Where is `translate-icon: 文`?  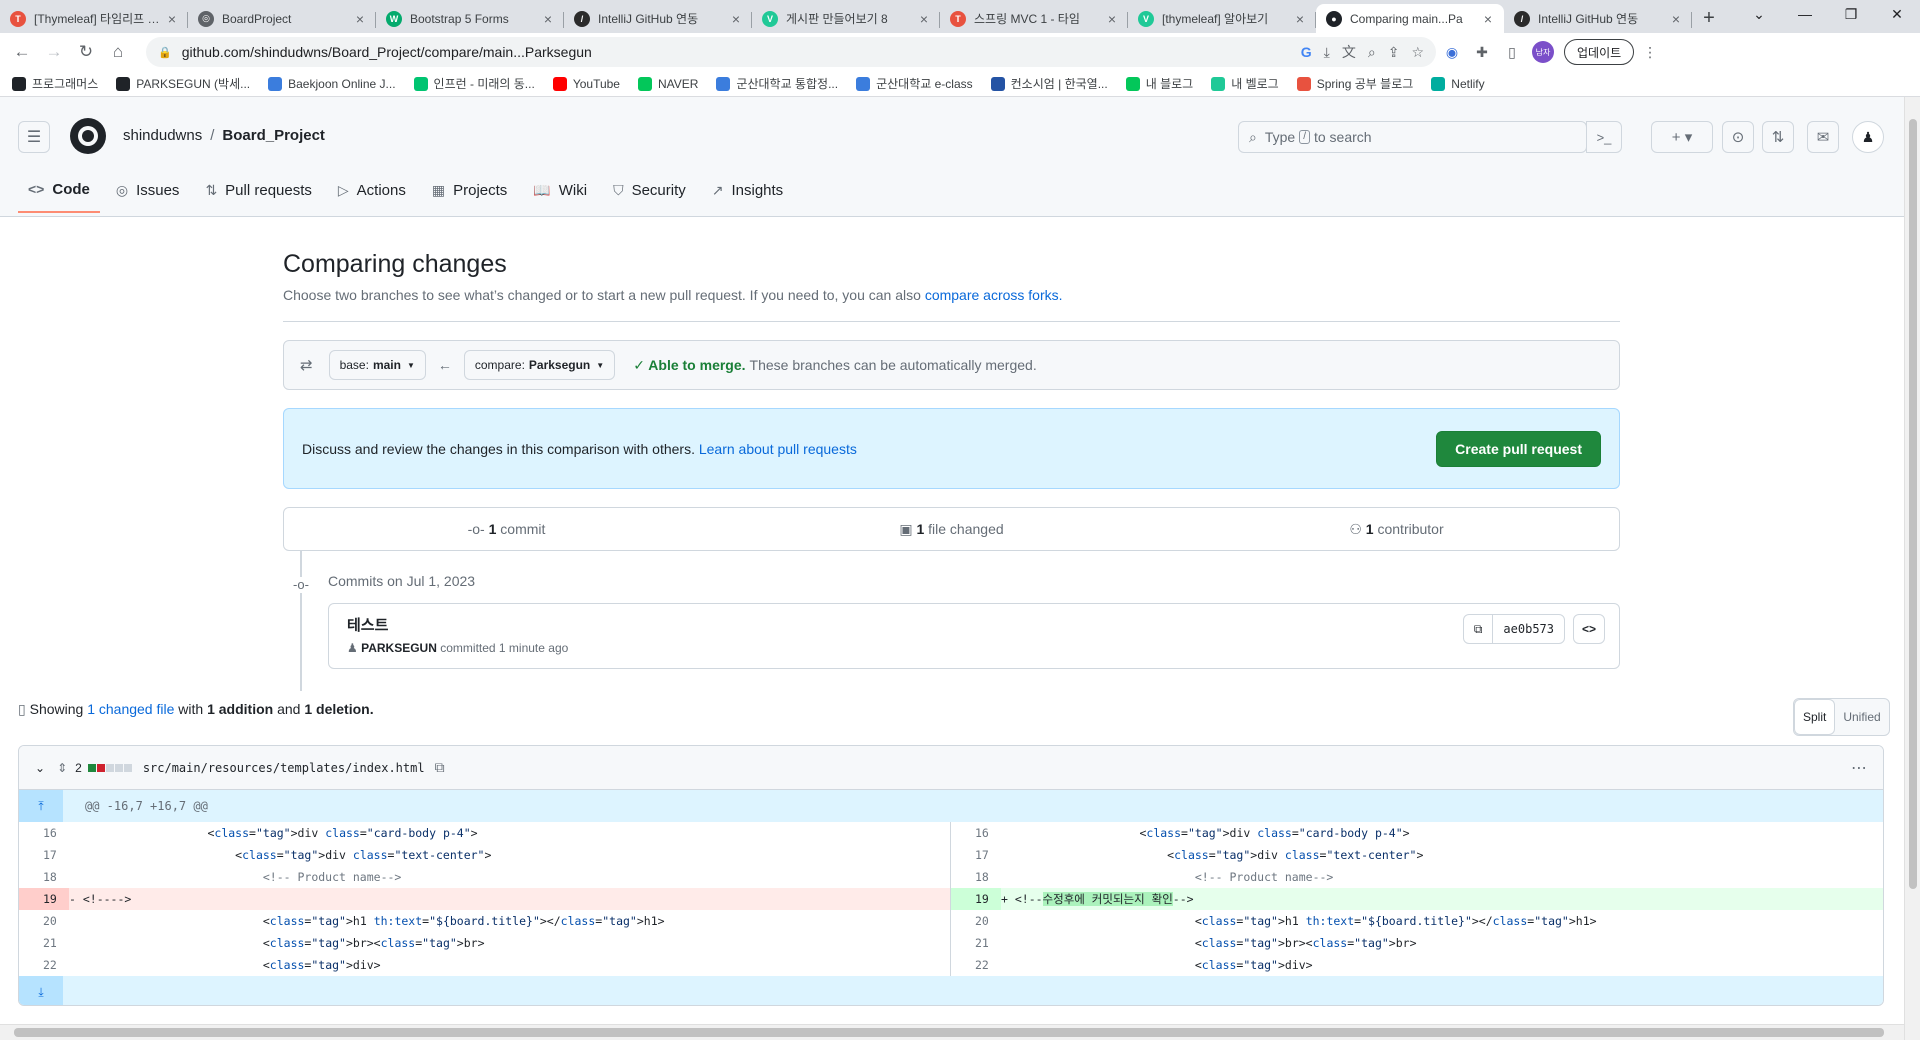
translate-icon: 文 is located at coordinates (1349, 52).